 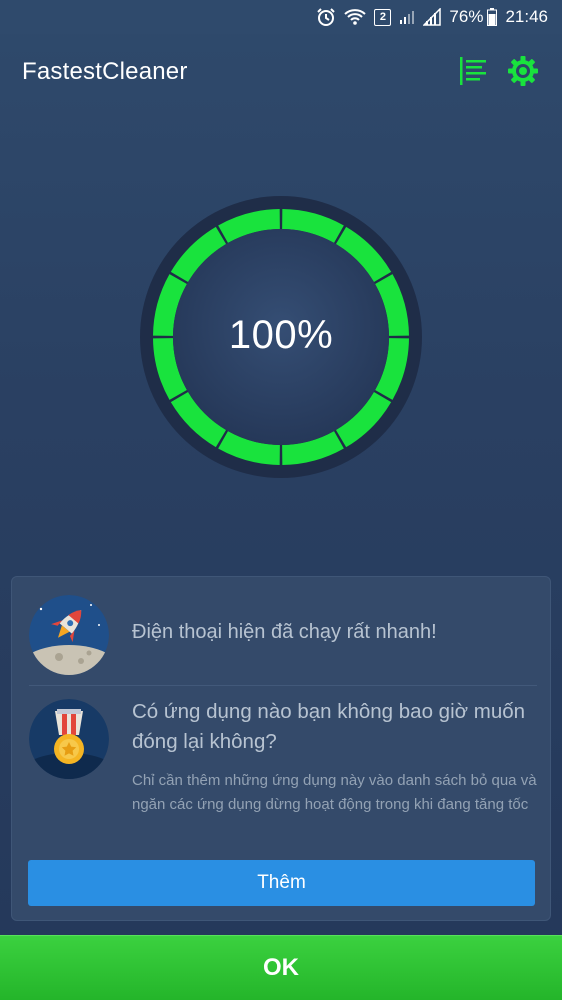 What do you see at coordinates (526, 16) in the screenshot?
I see `clock: 21:46` at bounding box center [526, 16].